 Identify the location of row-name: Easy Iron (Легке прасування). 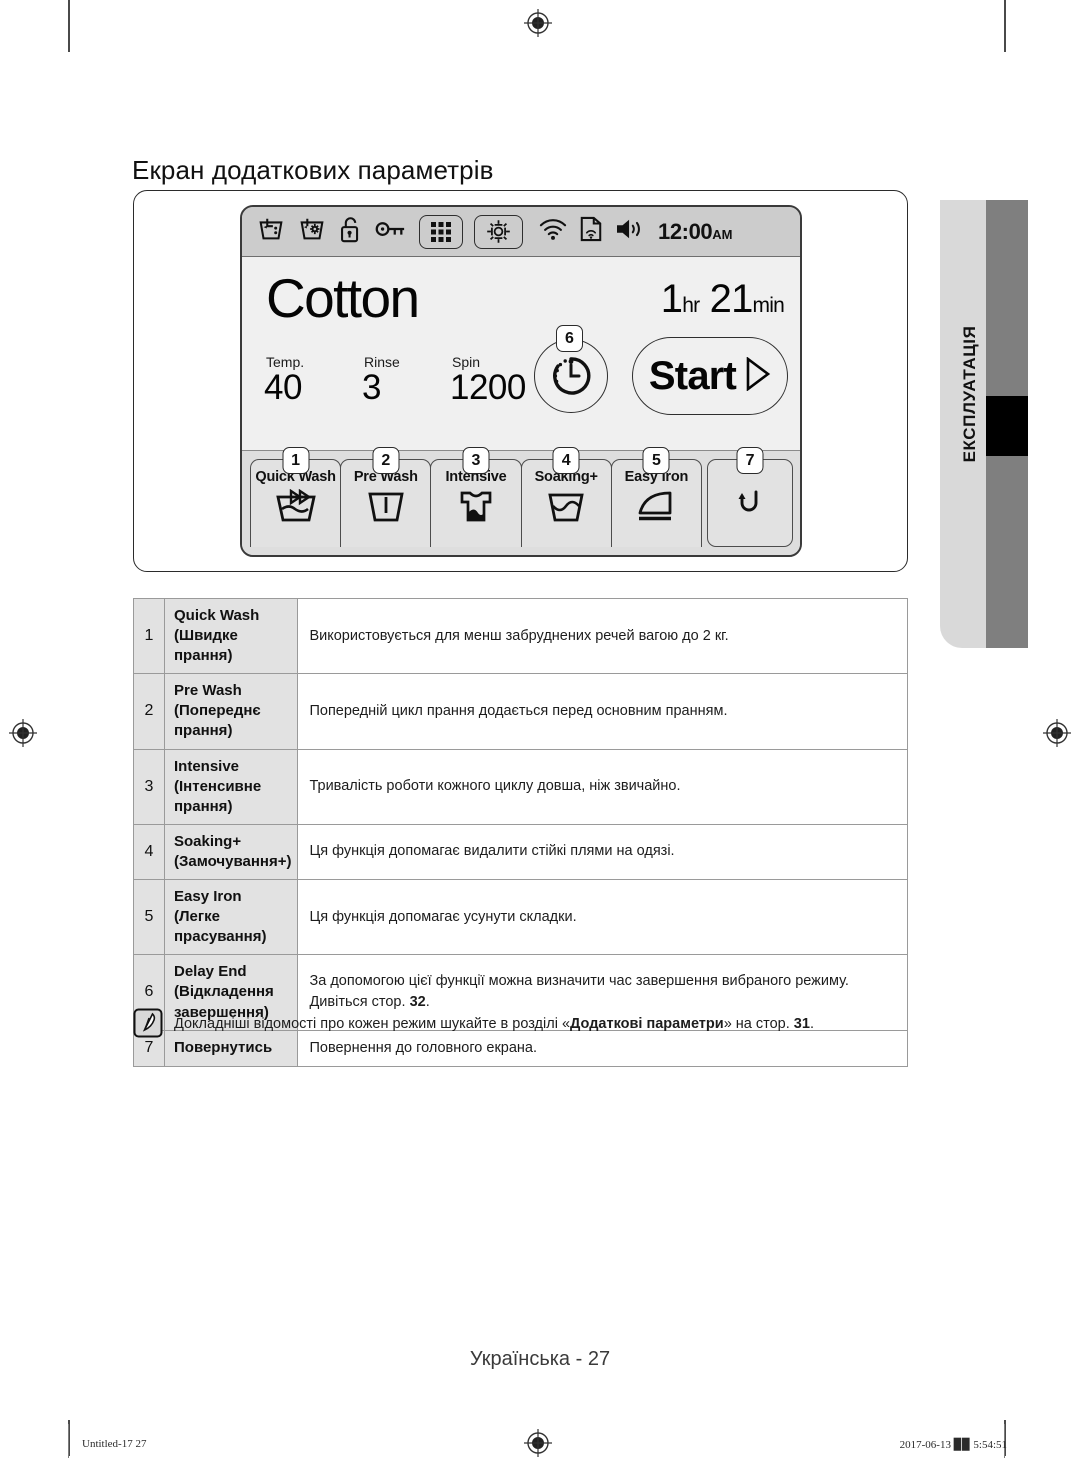
(231, 917).